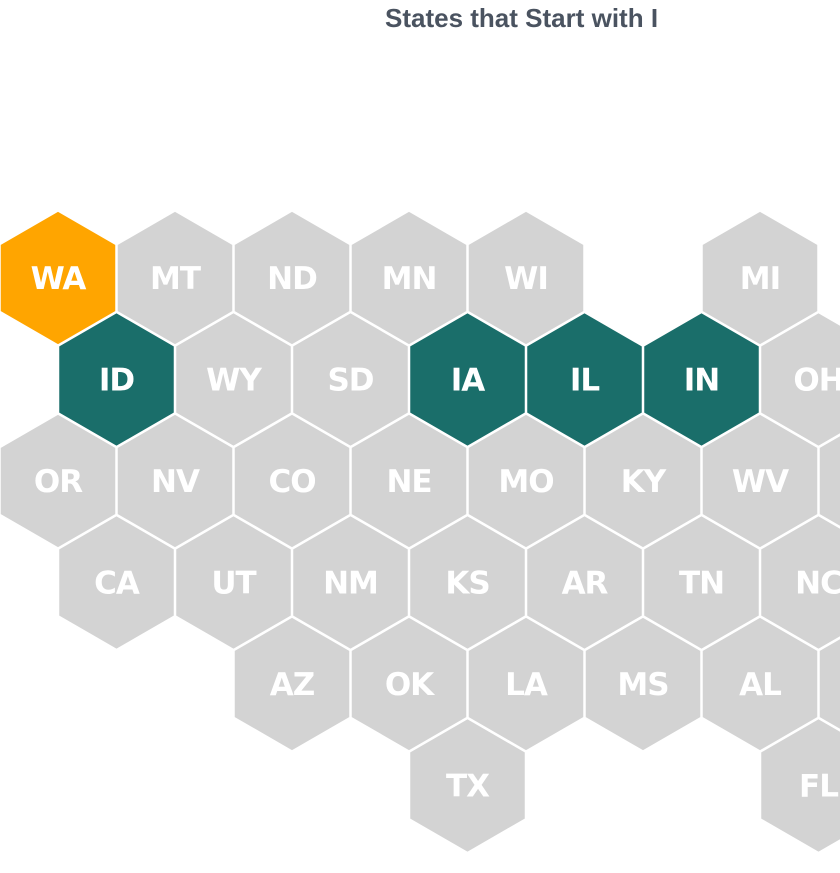 The width and height of the screenshot is (840, 873). Describe the element at coordinates (350, 584) in the screenshot. I see `state-label: NM` at that location.